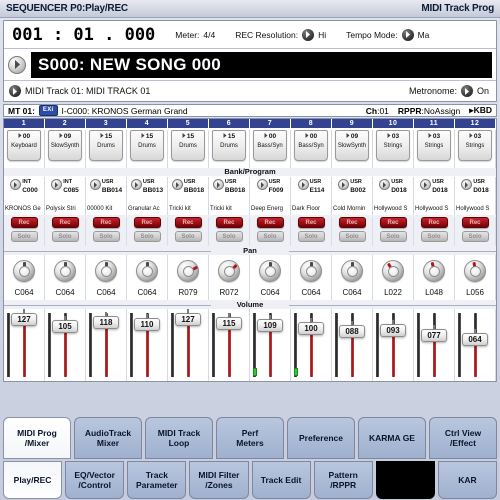 The height and width of the screenshot is (500, 500). I want to click on volume-fader: 100, so click(311, 326).